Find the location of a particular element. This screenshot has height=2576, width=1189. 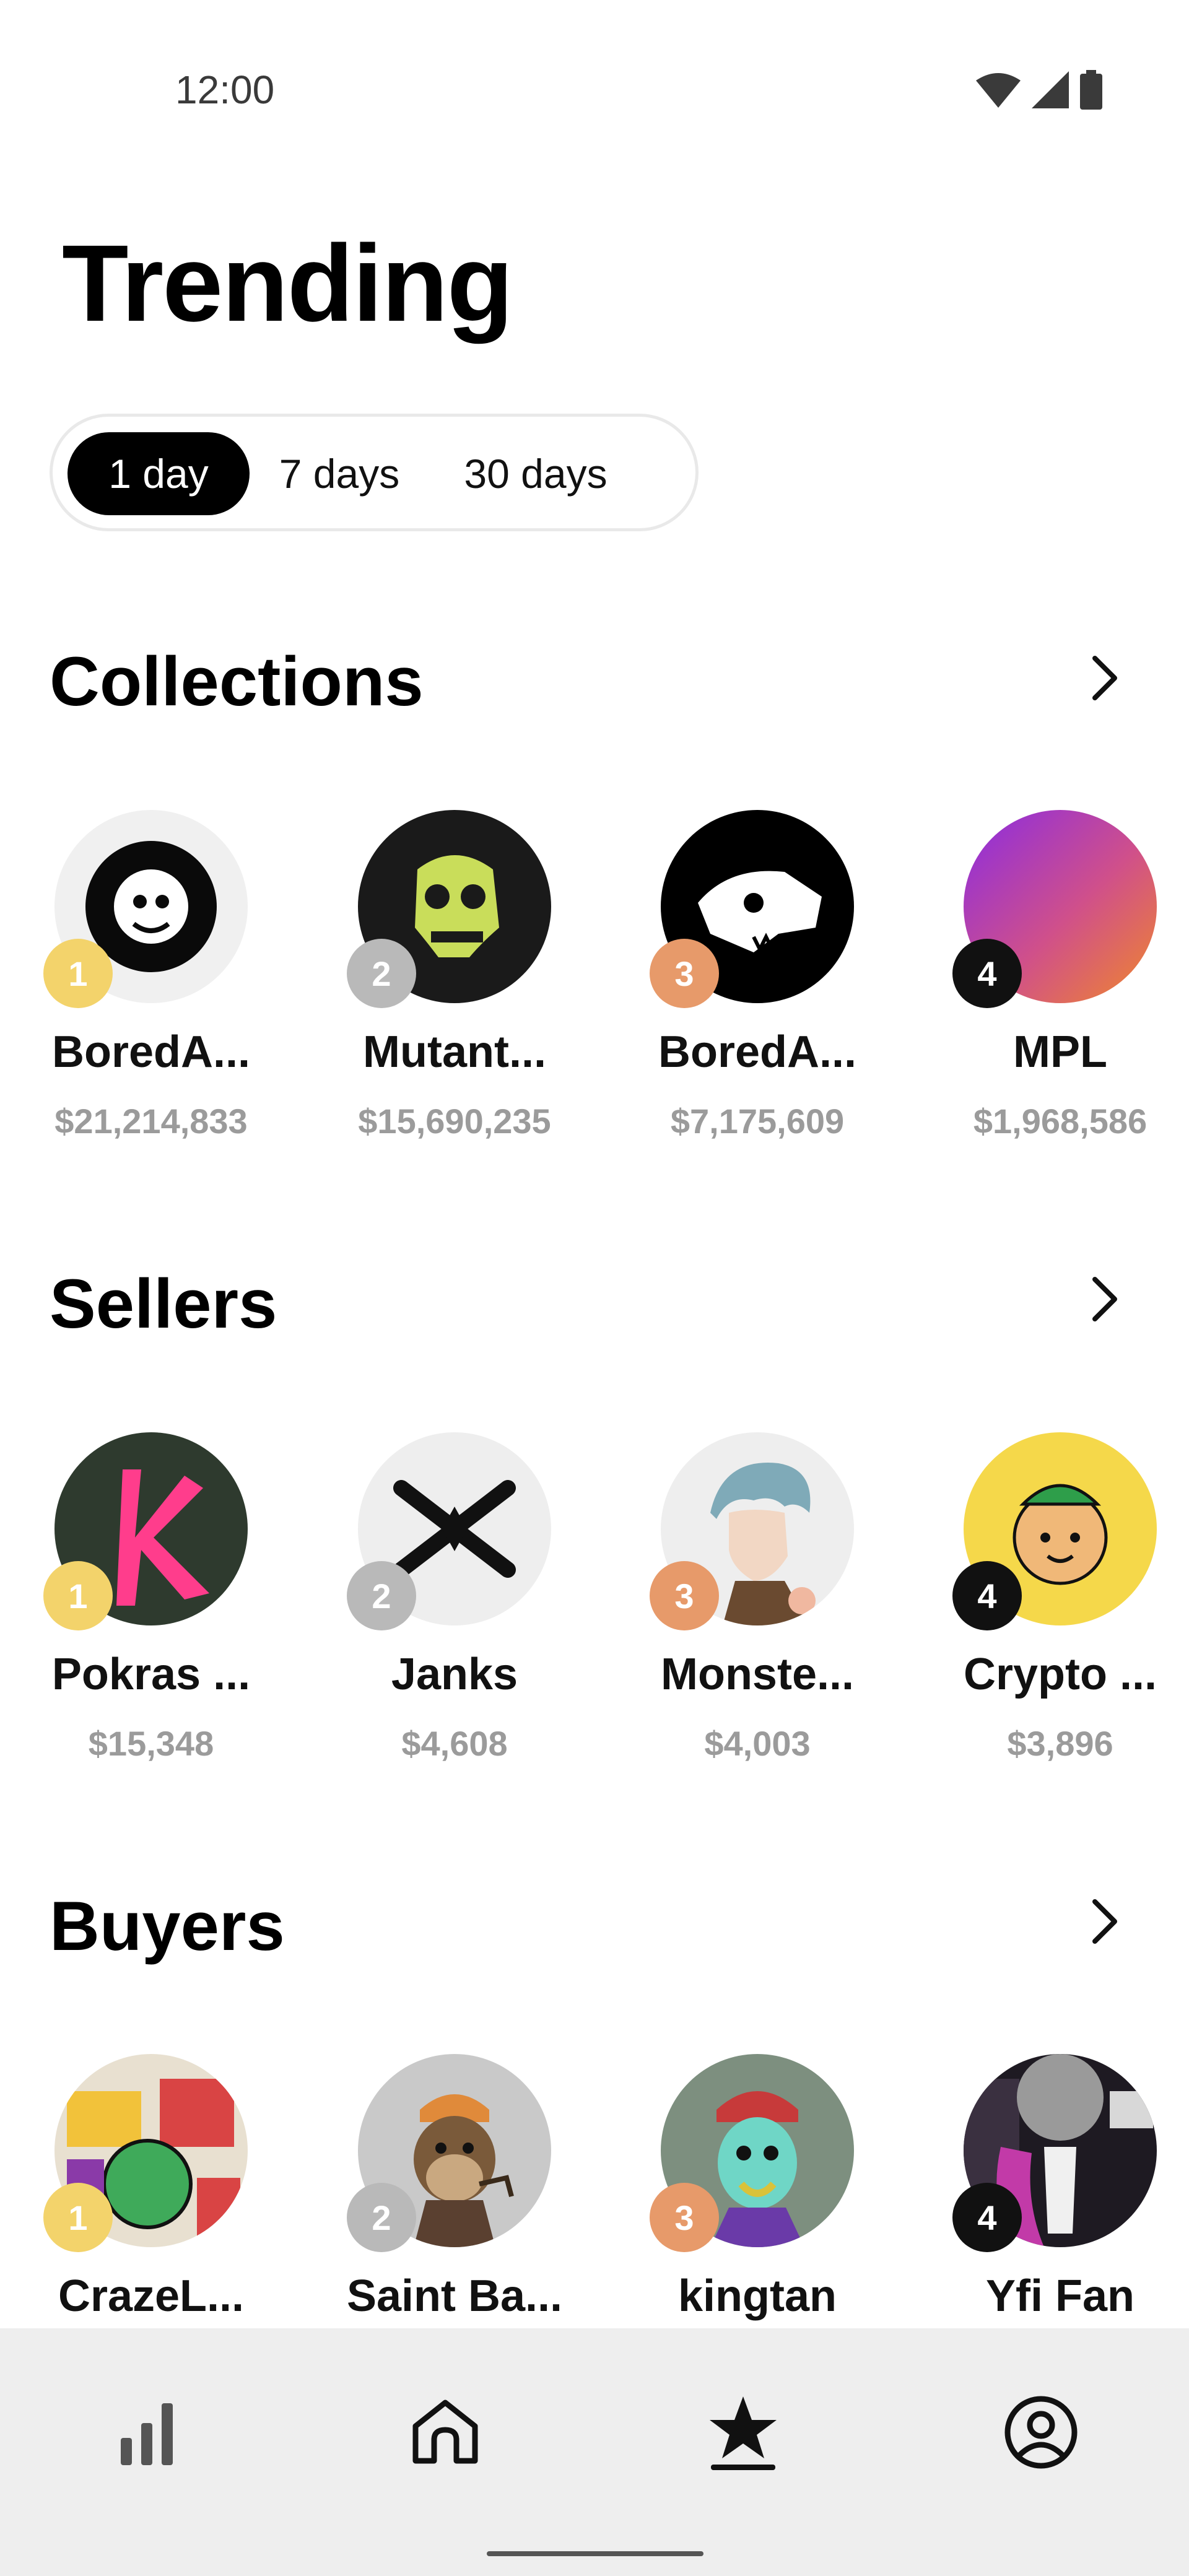

collection-value: $1,968,586 is located at coordinates (1060, 1121).